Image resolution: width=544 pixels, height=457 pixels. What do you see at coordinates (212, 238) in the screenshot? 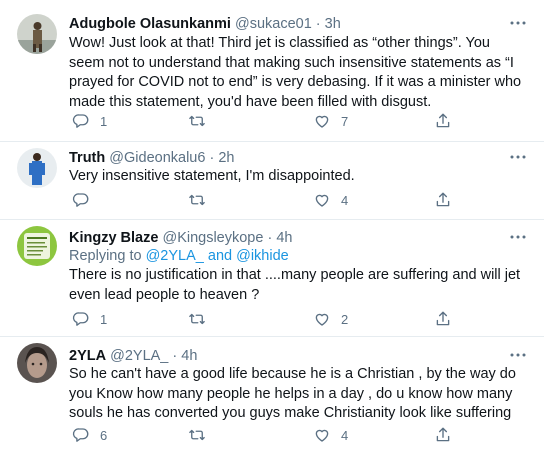
I see `user-handle: @Kingsleykope` at bounding box center [212, 238].